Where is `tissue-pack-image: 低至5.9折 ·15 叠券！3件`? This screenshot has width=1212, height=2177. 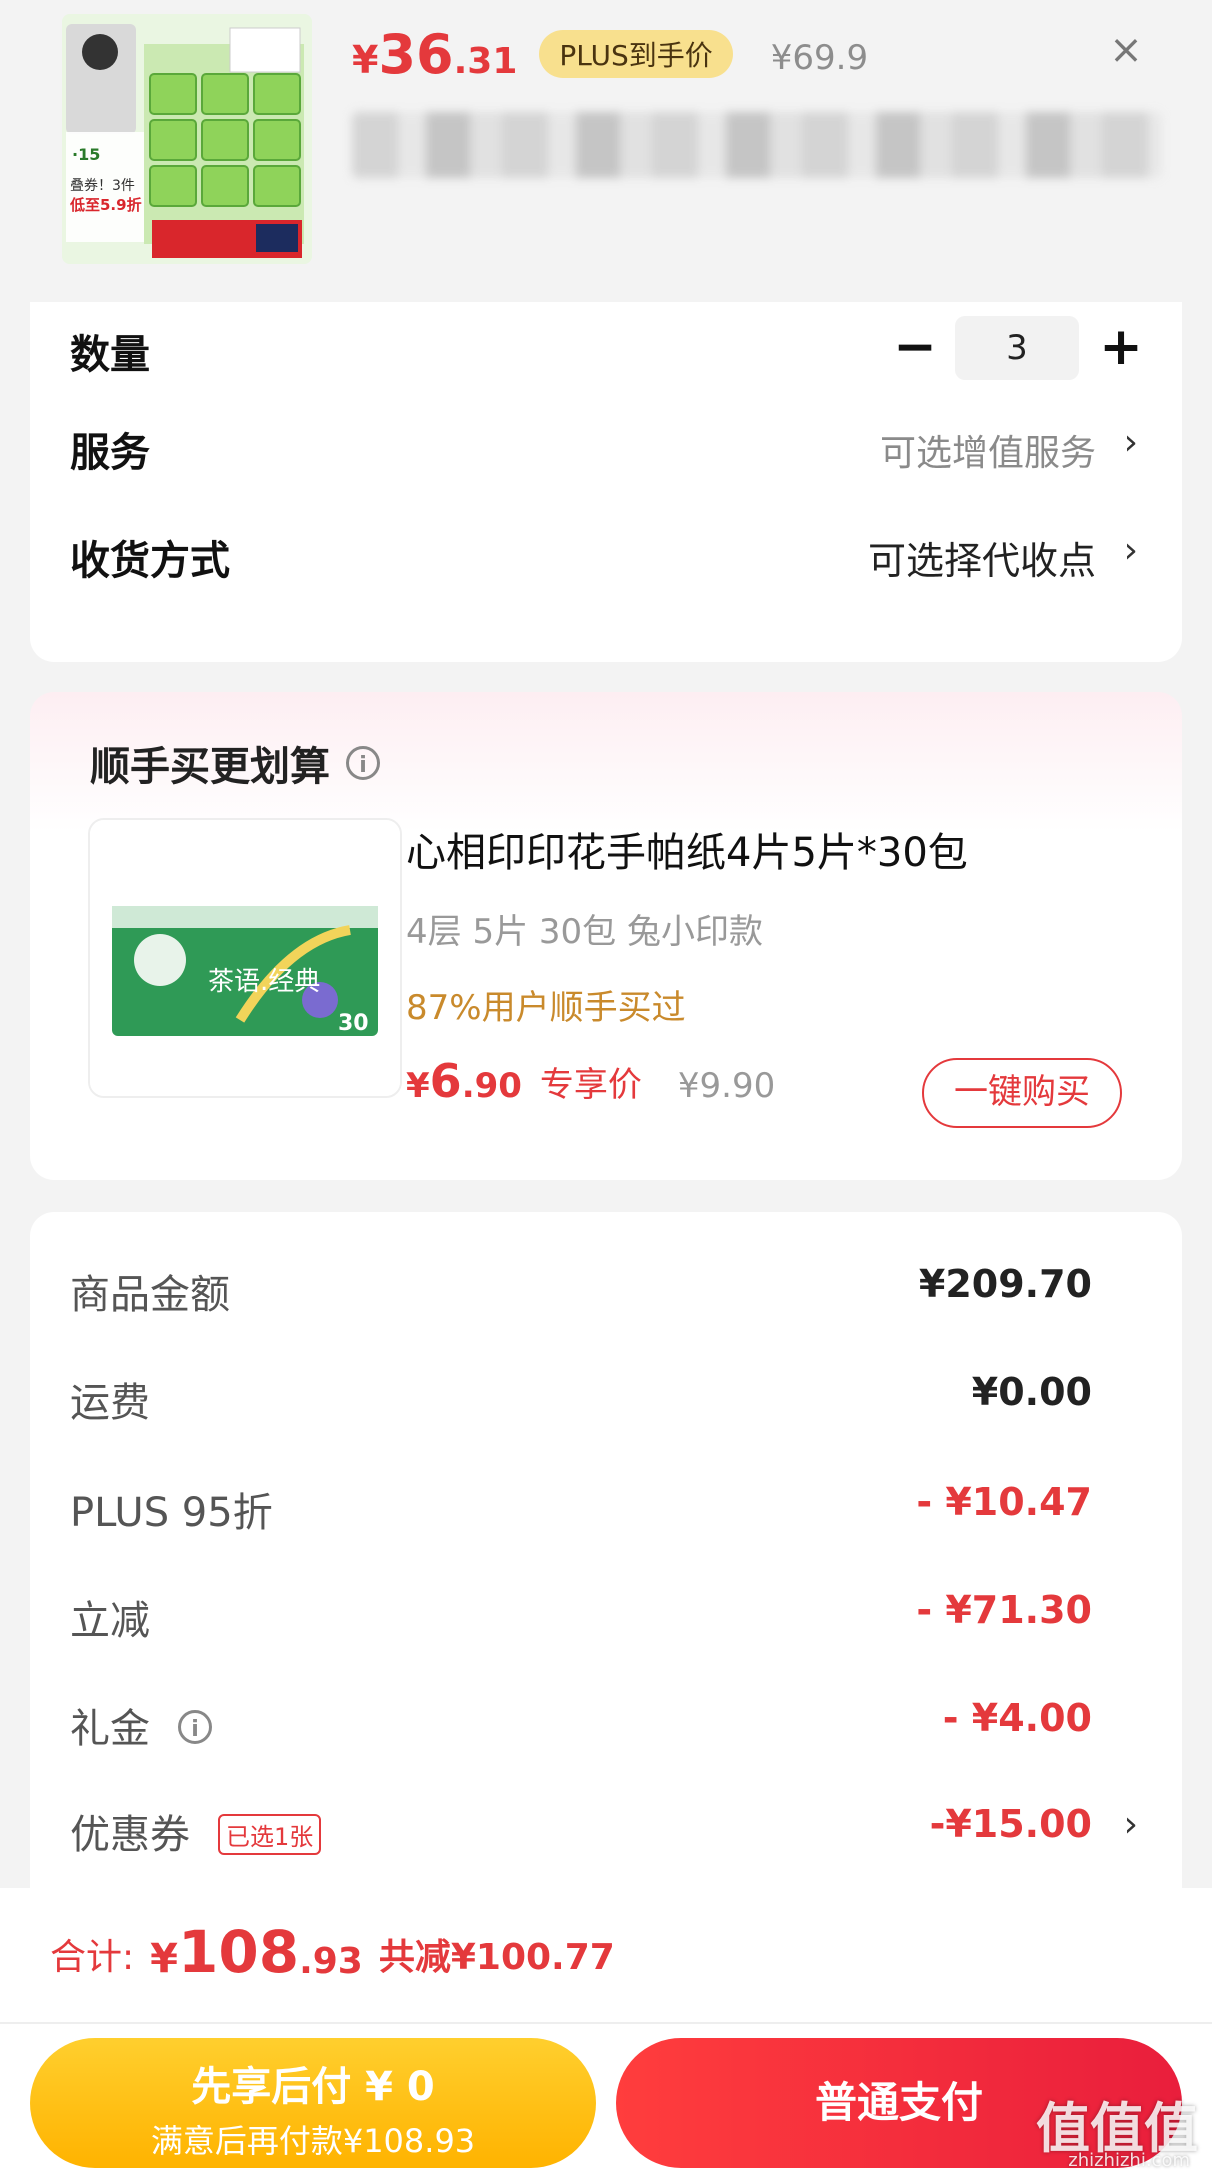
tissue-pack-image: 低至5.9折 ·15 叠券！3件 is located at coordinates (187, 139).